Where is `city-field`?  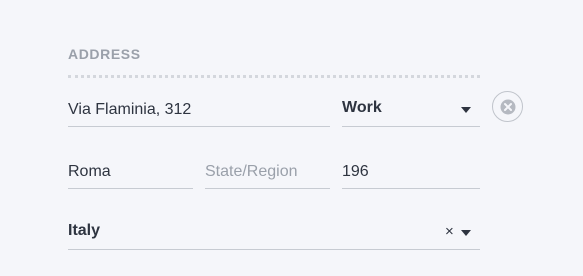 city-field is located at coordinates (130, 172).